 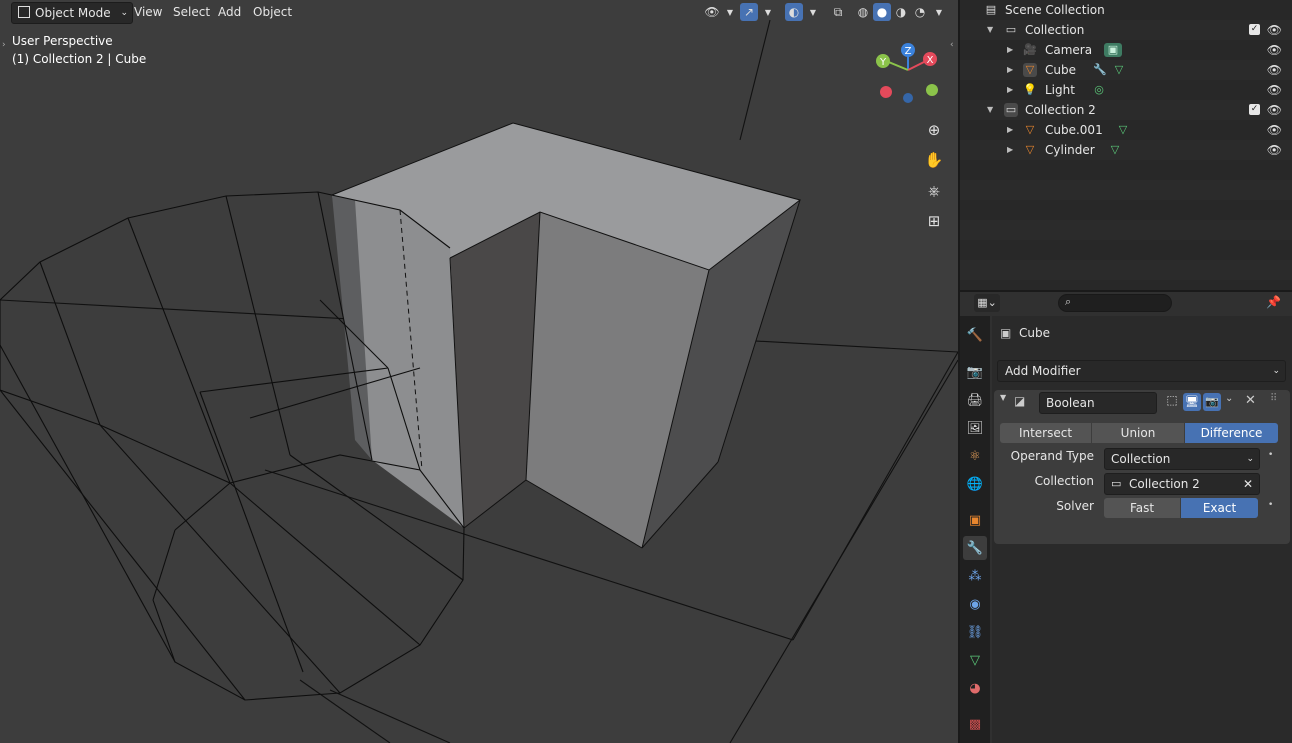 I want to click on boolean-modifier-icon: ◪, so click(x=1020, y=401).